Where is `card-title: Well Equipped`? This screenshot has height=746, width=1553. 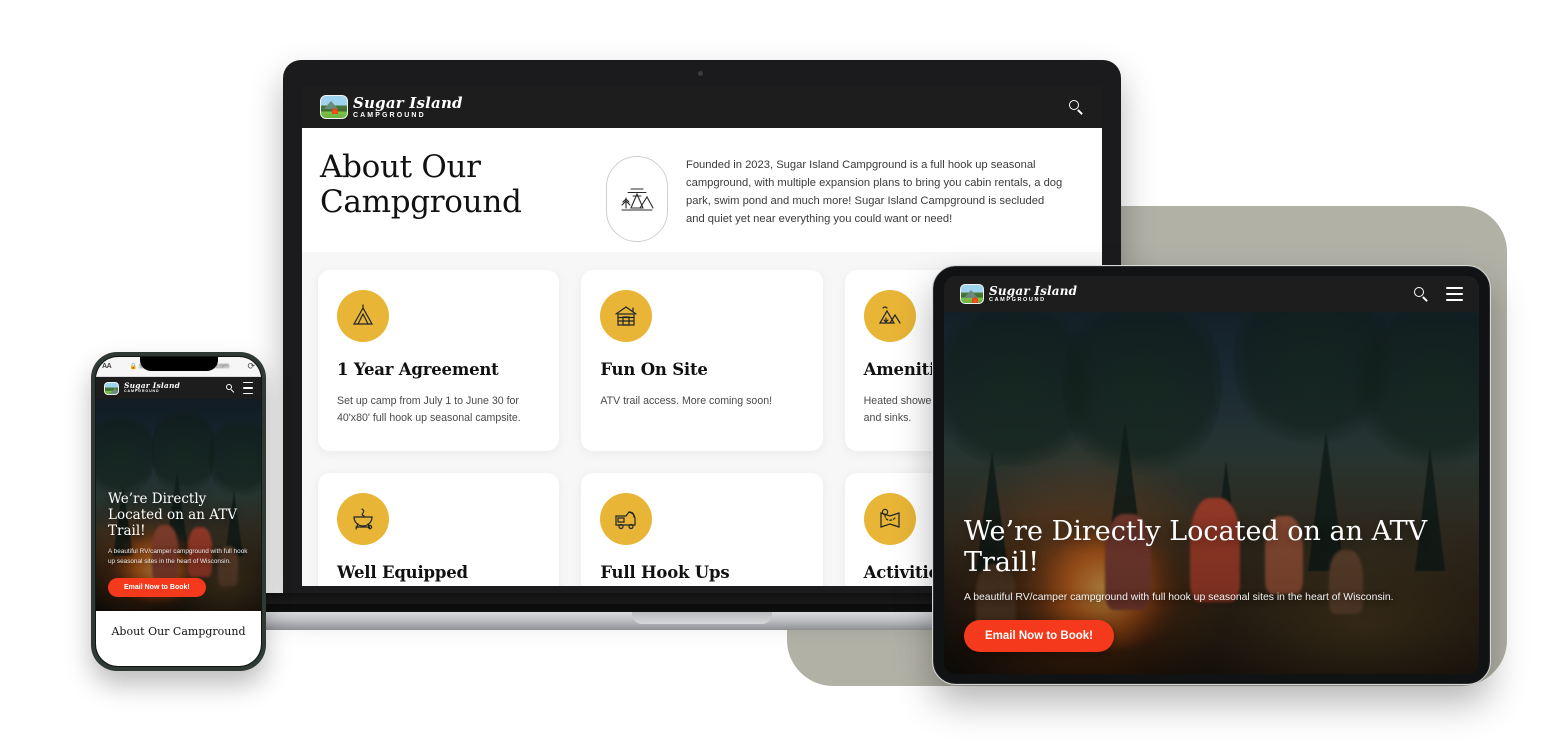
card-title: Well Equipped is located at coordinates (402, 573).